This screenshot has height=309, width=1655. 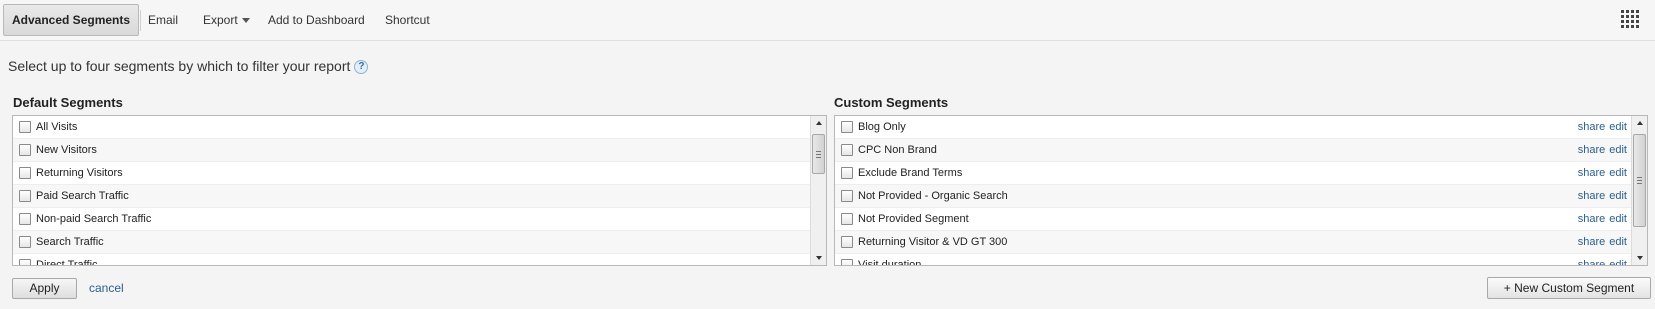 What do you see at coordinates (1233, 196) in the screenshot?
I see `segment-row: Not Provided - Organic Search share edit` at bounding box center [1233, 196].